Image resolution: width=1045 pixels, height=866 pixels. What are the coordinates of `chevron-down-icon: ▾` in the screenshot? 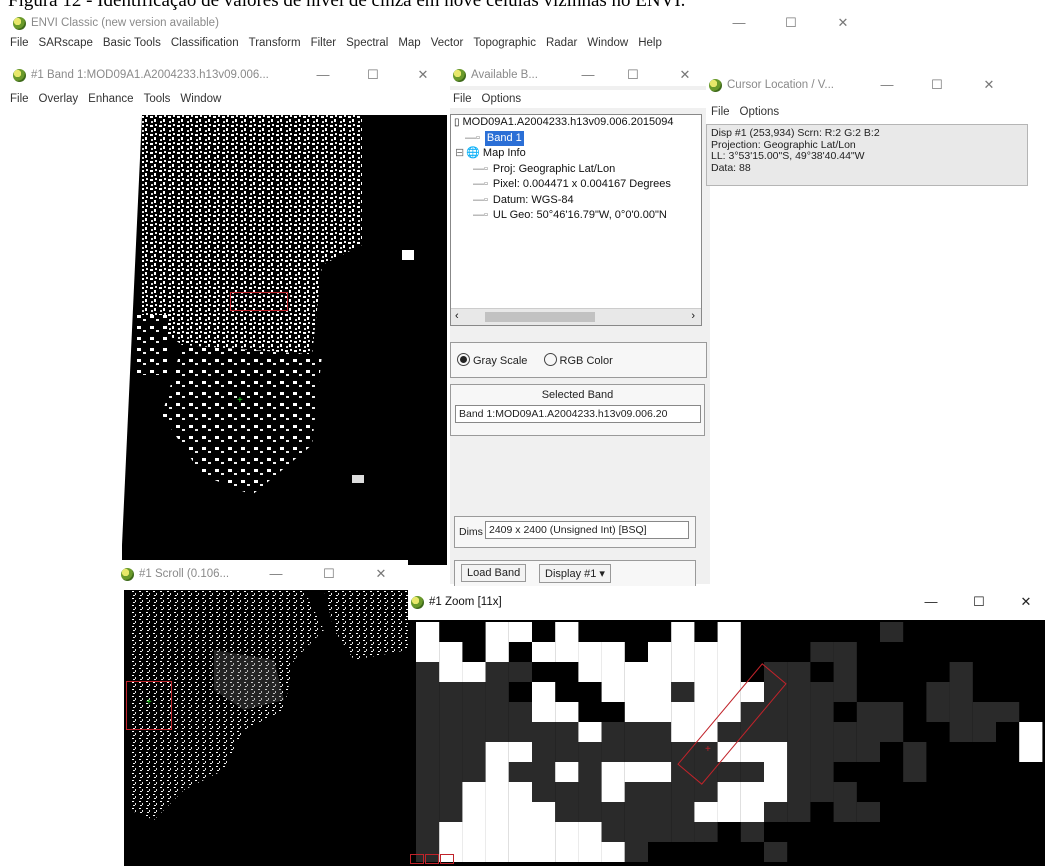 It's located at (602, 574).